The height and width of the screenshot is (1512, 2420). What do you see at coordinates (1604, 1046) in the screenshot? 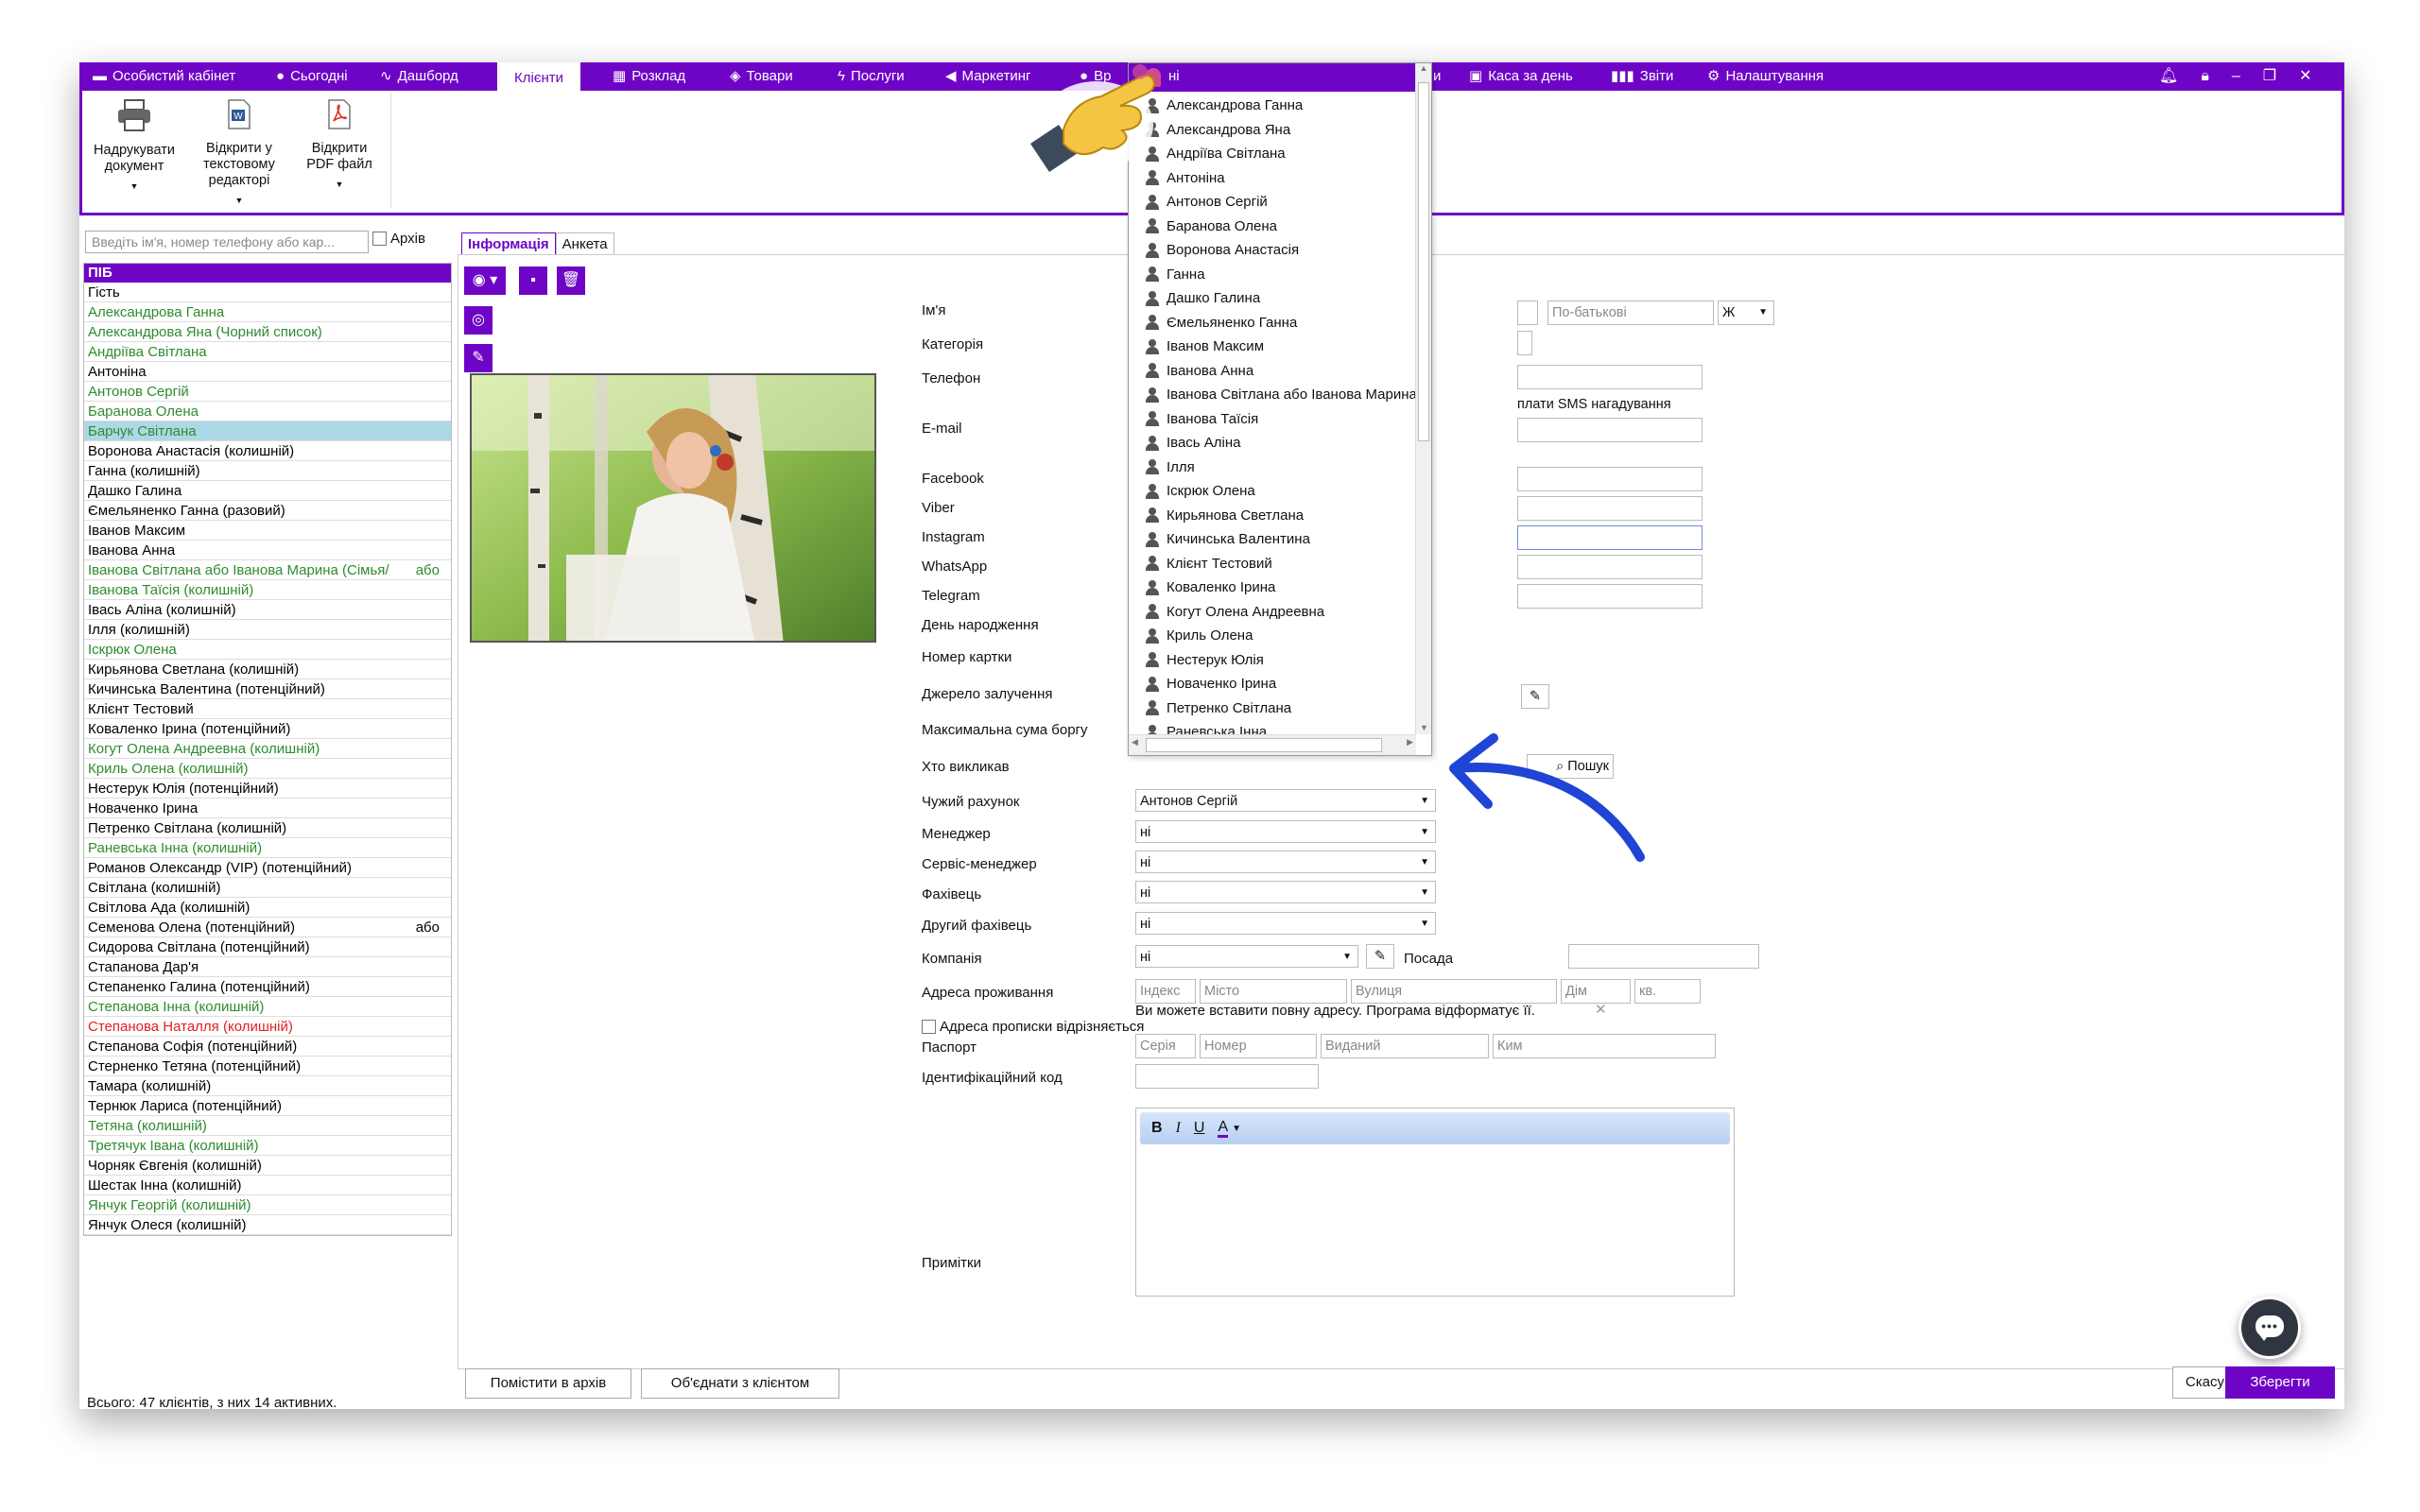
I see `passport-by-whom-field: Ким` at bounding box center [1604, 1046].